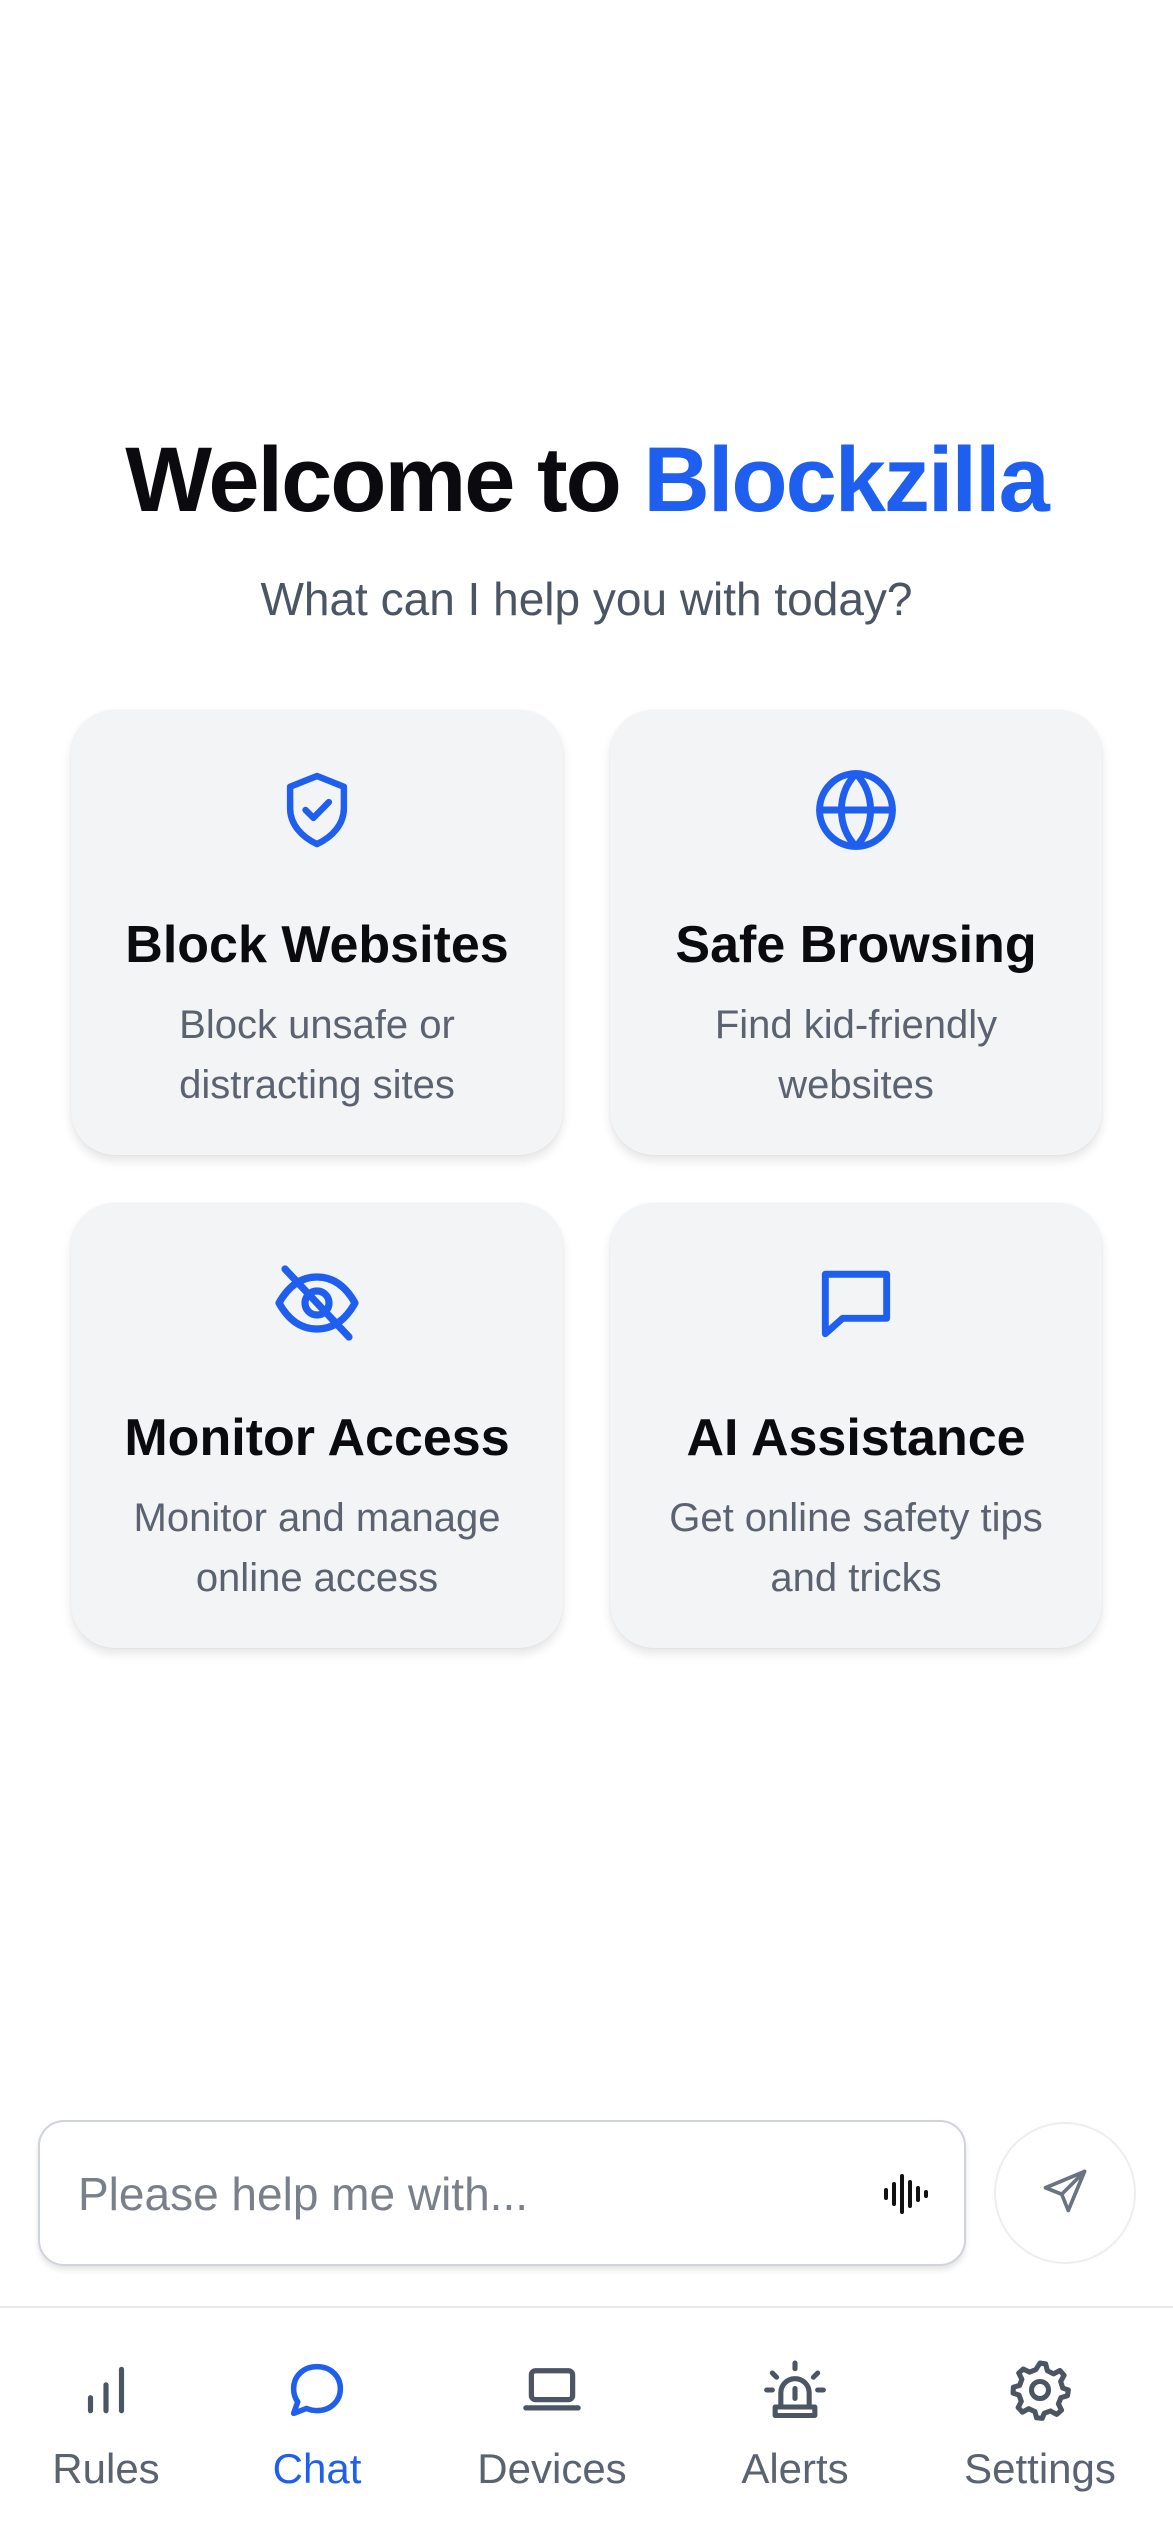  Describe the element at coordinates (317, 1518) in the screenshot. I see `card-desc-line: Monitor and manage` at that location.